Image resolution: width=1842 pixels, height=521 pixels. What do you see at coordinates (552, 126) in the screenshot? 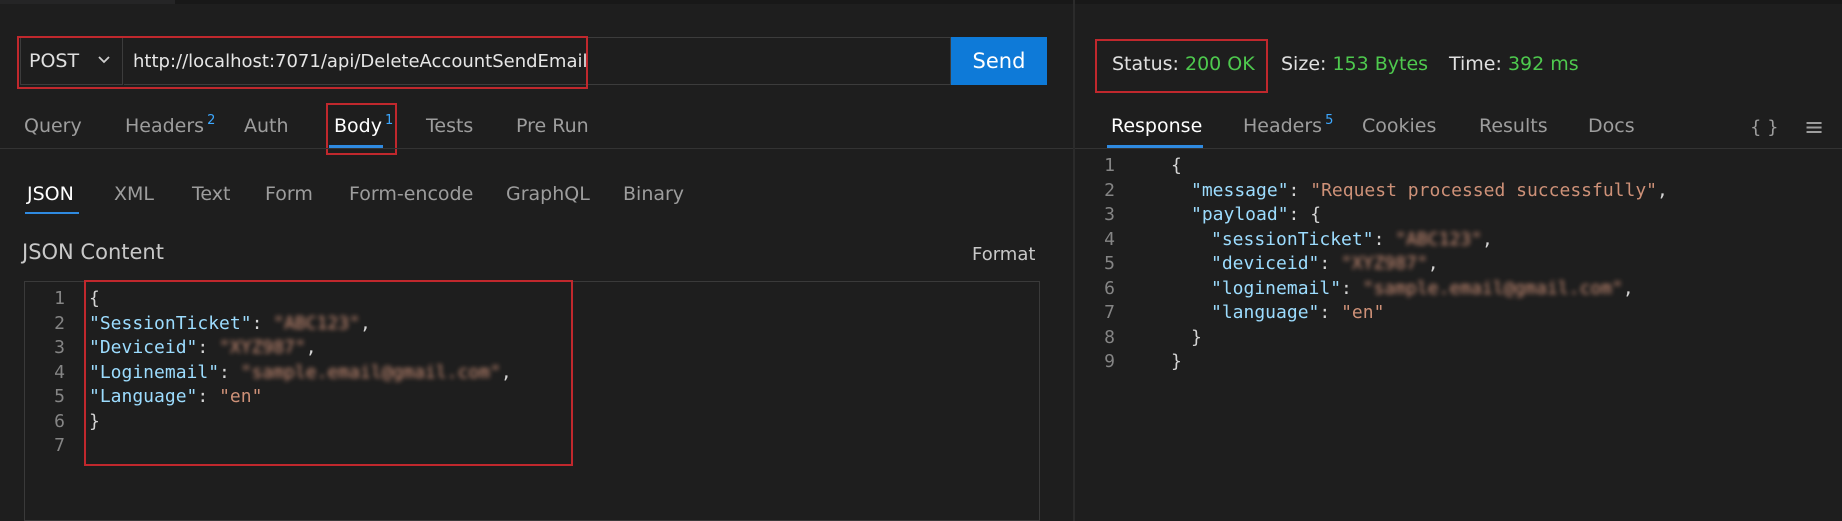
I see `tab-pre-run: Pre Run` at bounding box center [552, 126].